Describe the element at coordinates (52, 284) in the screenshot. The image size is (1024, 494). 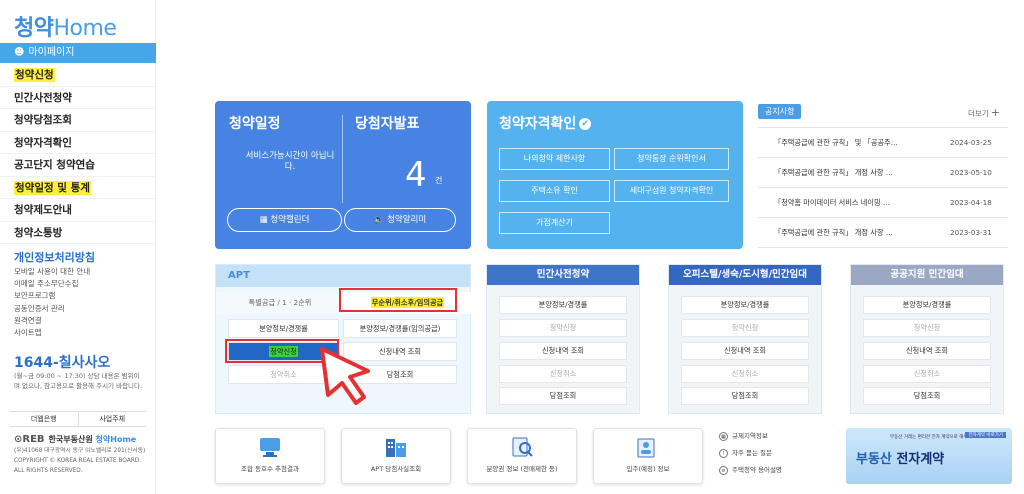
I see `sublink: 이메일 주소무단수집` at that location.